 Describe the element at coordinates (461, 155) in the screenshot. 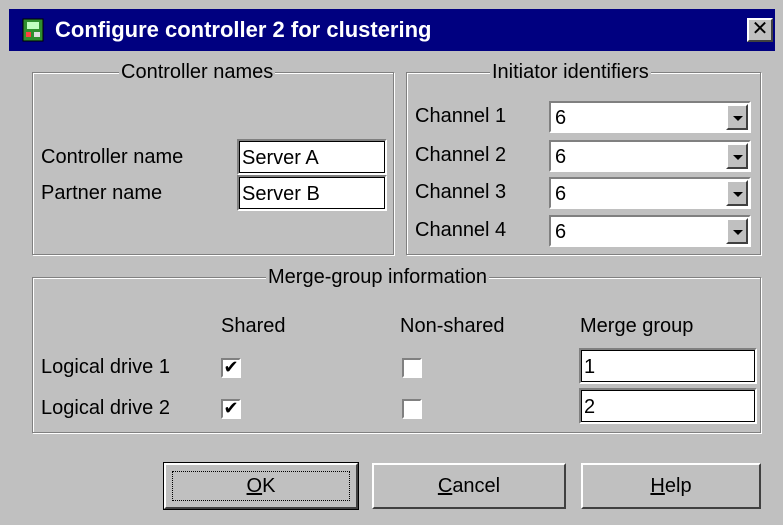

I see `channel-2-label: Channel 2` at that location.